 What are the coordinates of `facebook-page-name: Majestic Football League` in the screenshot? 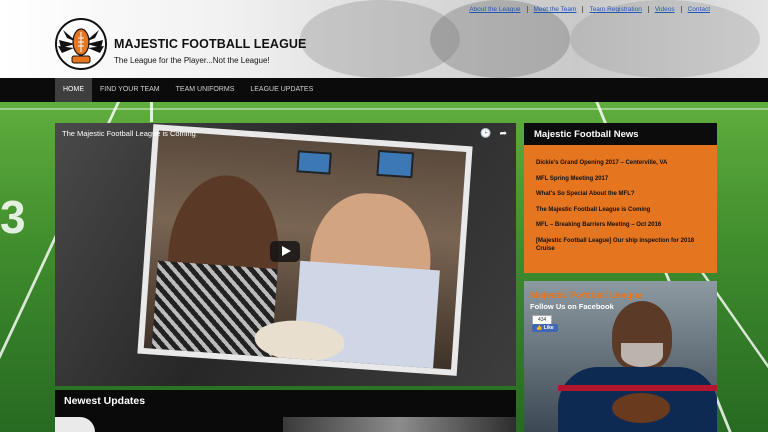 It's located at (586, 295).